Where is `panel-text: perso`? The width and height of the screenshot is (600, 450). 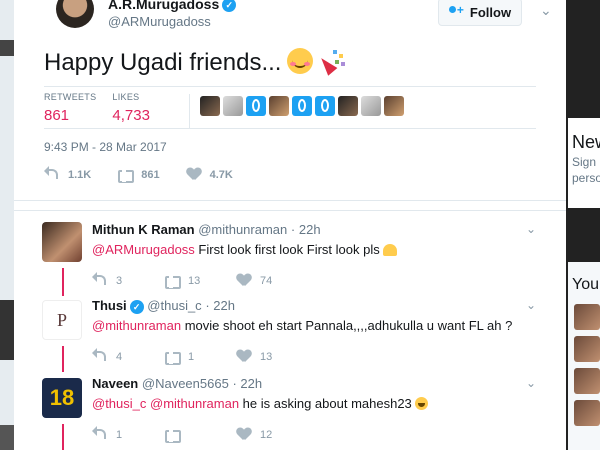 panel-text: perso is located at coordinates (586, 178).